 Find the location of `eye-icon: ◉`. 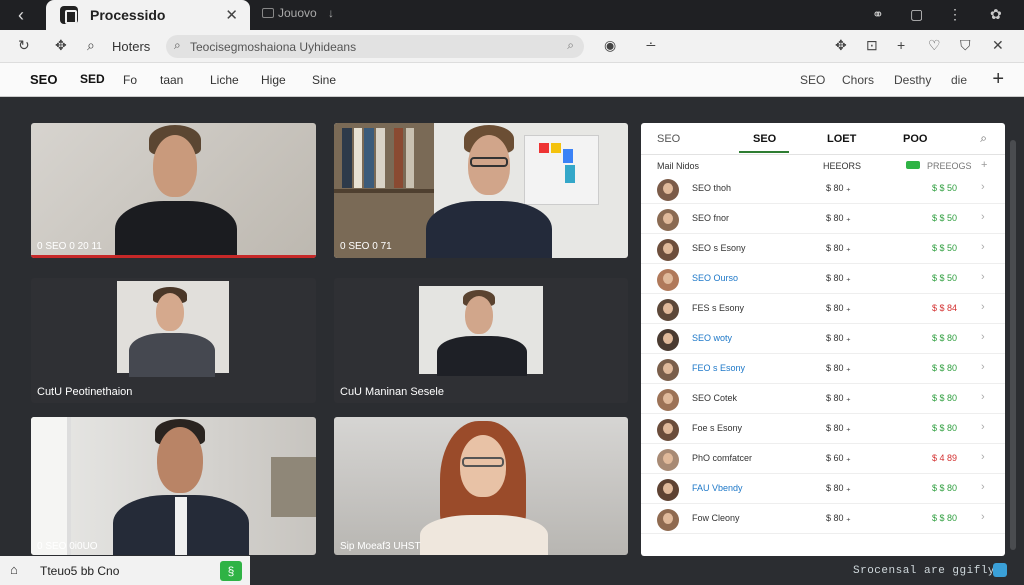

eye-icon: ◉ is located at coordinates (610, 45).